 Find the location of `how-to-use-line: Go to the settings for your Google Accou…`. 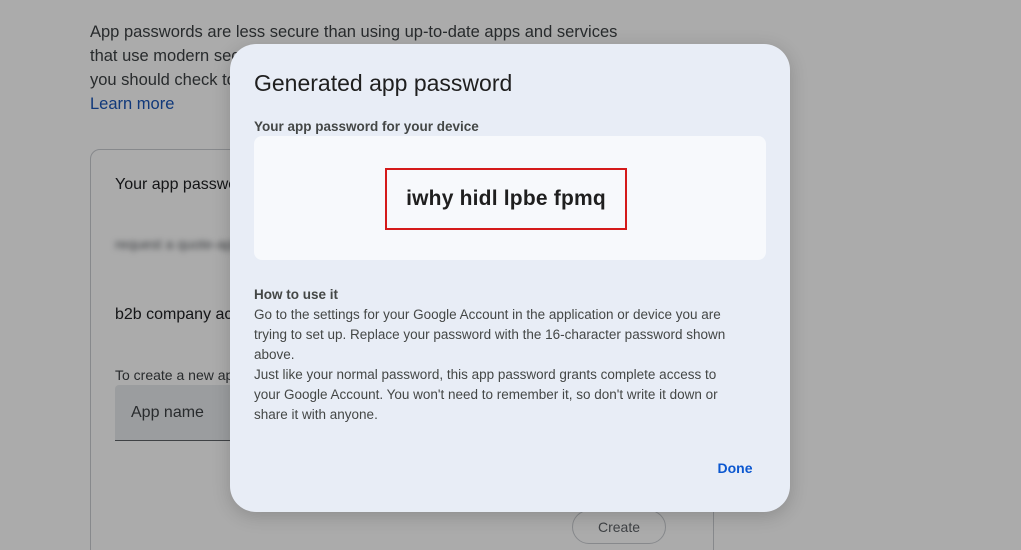

how-to-use-line: Go to the settings for your Google Accou… is located at coordinates (487, 314).